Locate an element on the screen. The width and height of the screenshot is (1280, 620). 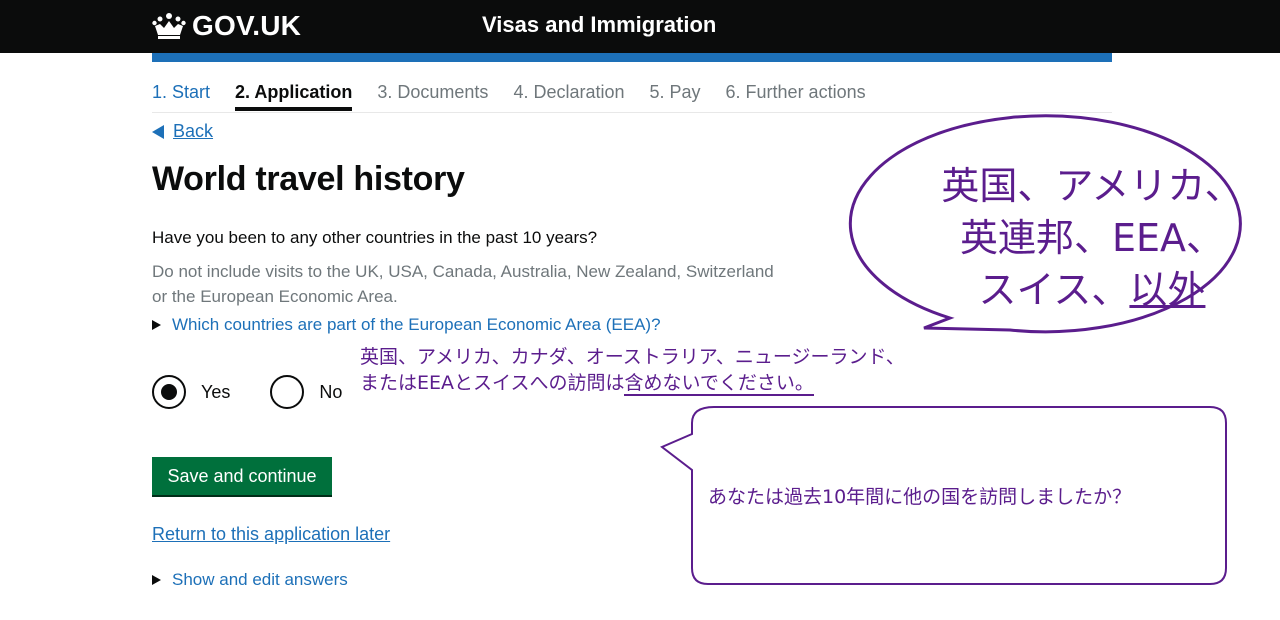
annotation-bubble-text: 英国、アメリカ、 英連邦、EEA、 スイス、以外 is located at coordinates (1092, 238).